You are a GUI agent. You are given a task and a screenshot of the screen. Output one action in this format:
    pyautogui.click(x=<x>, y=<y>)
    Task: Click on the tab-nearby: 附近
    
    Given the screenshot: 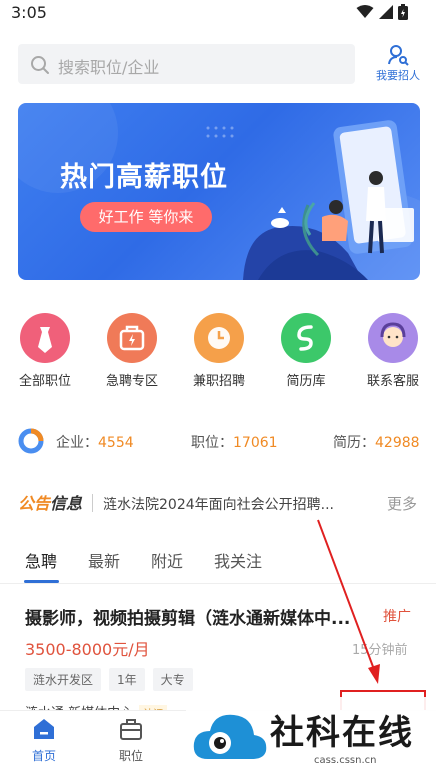 What is the action you would take?
    pyautogui.click(x=167, y=560)
    